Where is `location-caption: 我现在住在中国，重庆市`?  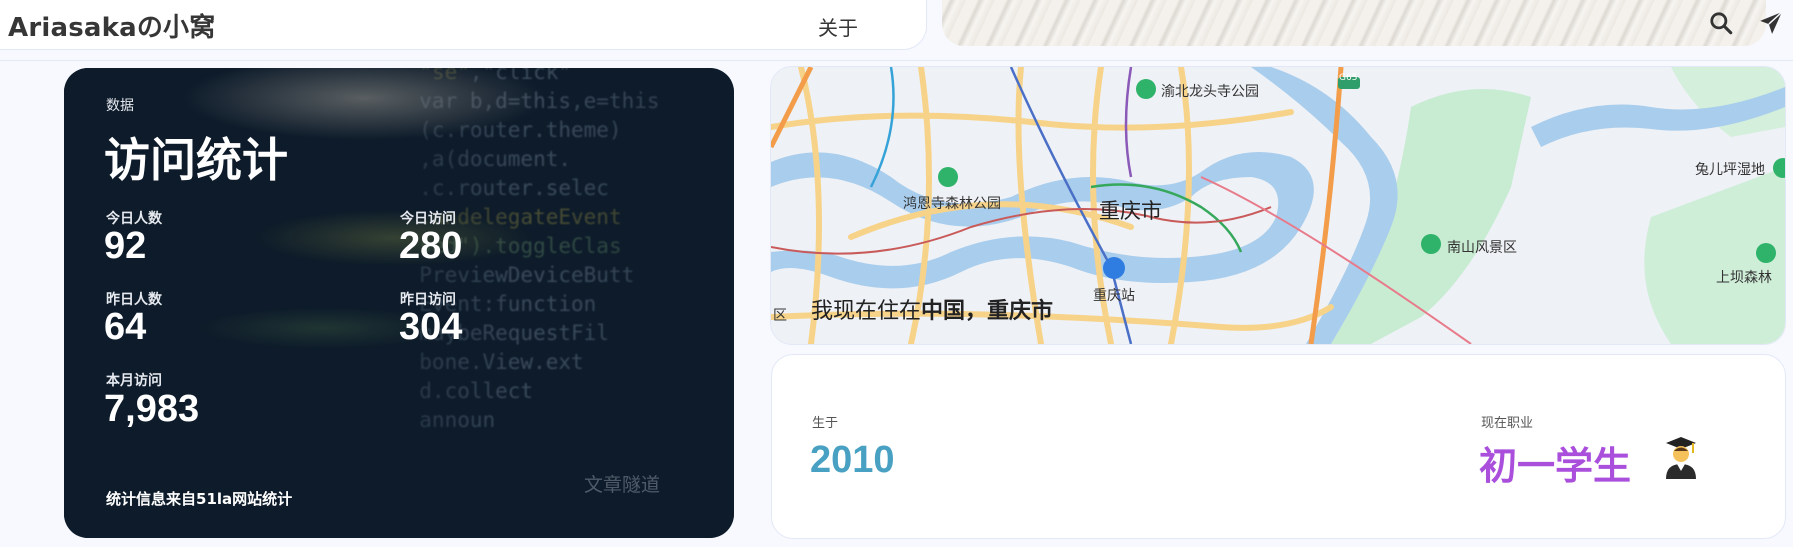
location-caption: 我现在住在中国，重庆市 is located at coordinates (932, 309).